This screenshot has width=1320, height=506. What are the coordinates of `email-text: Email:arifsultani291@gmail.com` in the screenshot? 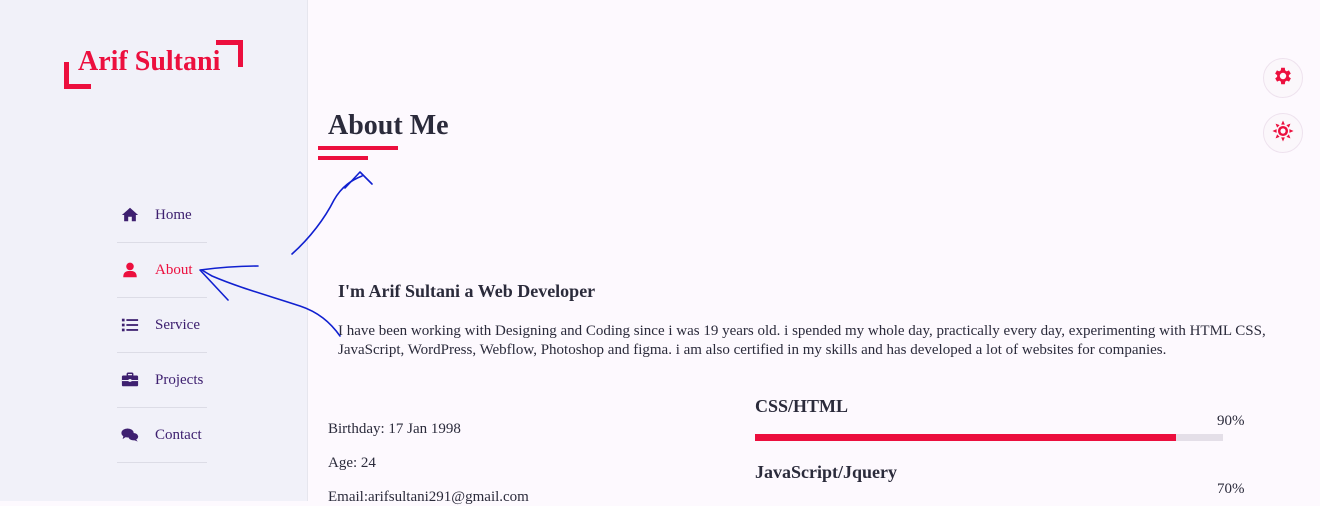 It's located at (428, 497).